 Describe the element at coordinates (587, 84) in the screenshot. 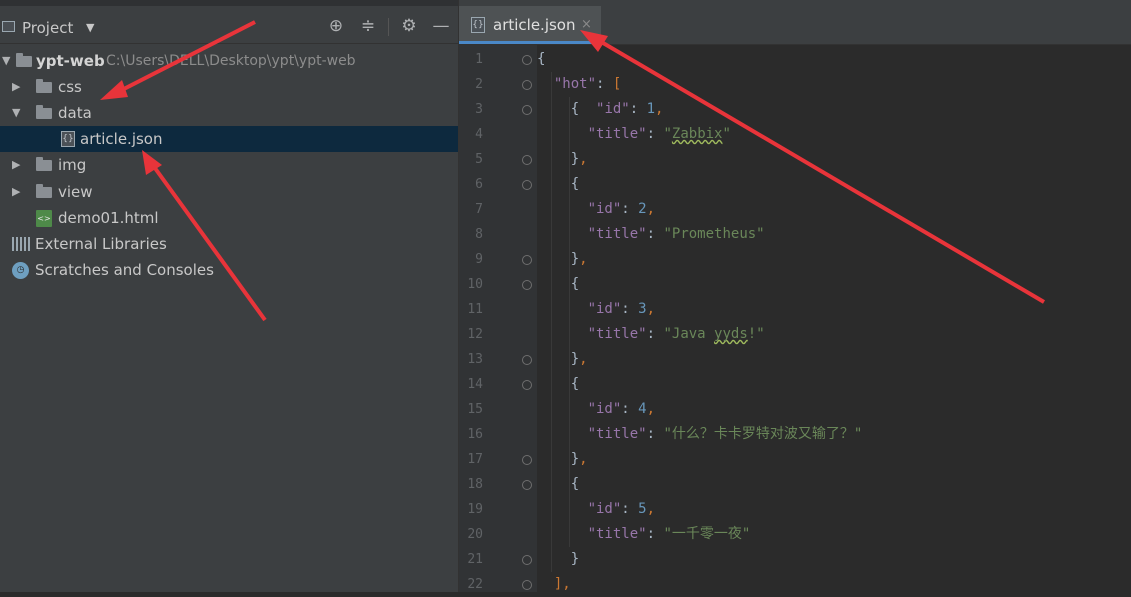

I see `code-line: "hot": [` at that location.